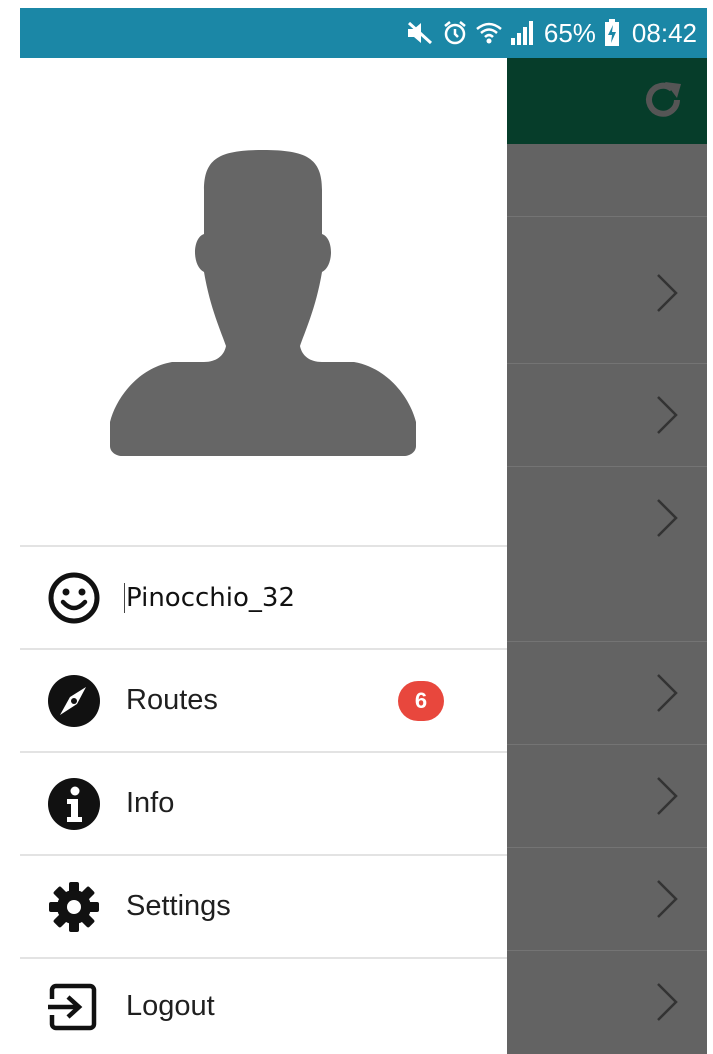 The width and height of the screenshot is (713, 1054). Describe the element at coordinates (74, 906) in the screenshot. I see `gear-icon` at that location.